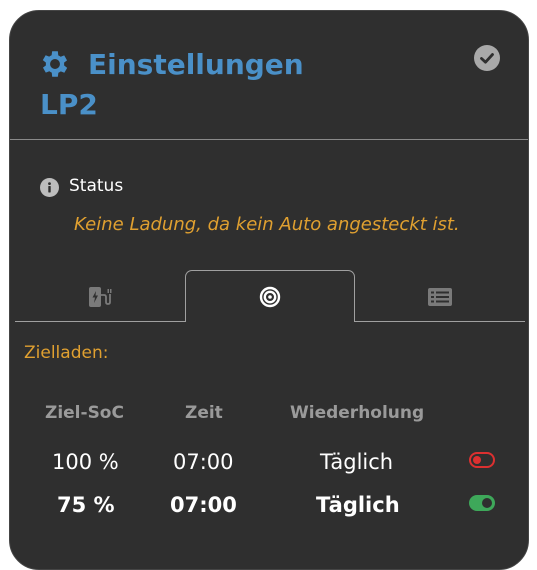 Image resolution: width=537 pixels, height=570 pixels. What do you see at coordinates (96, 186) in the screenshot?
I see `status-label: Status` at bounding box center [96, 186].